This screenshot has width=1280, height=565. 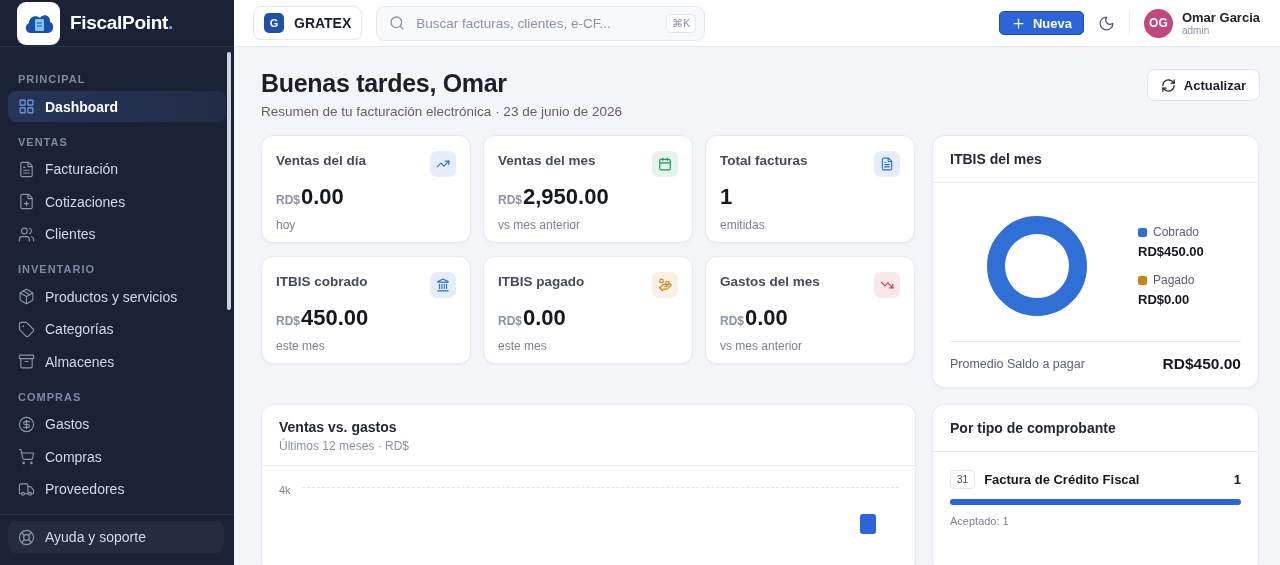 What do you see at coordinates (38, 23) in the screenshot?
I see `cloud-document-logo` at bounding box center [38, 23].